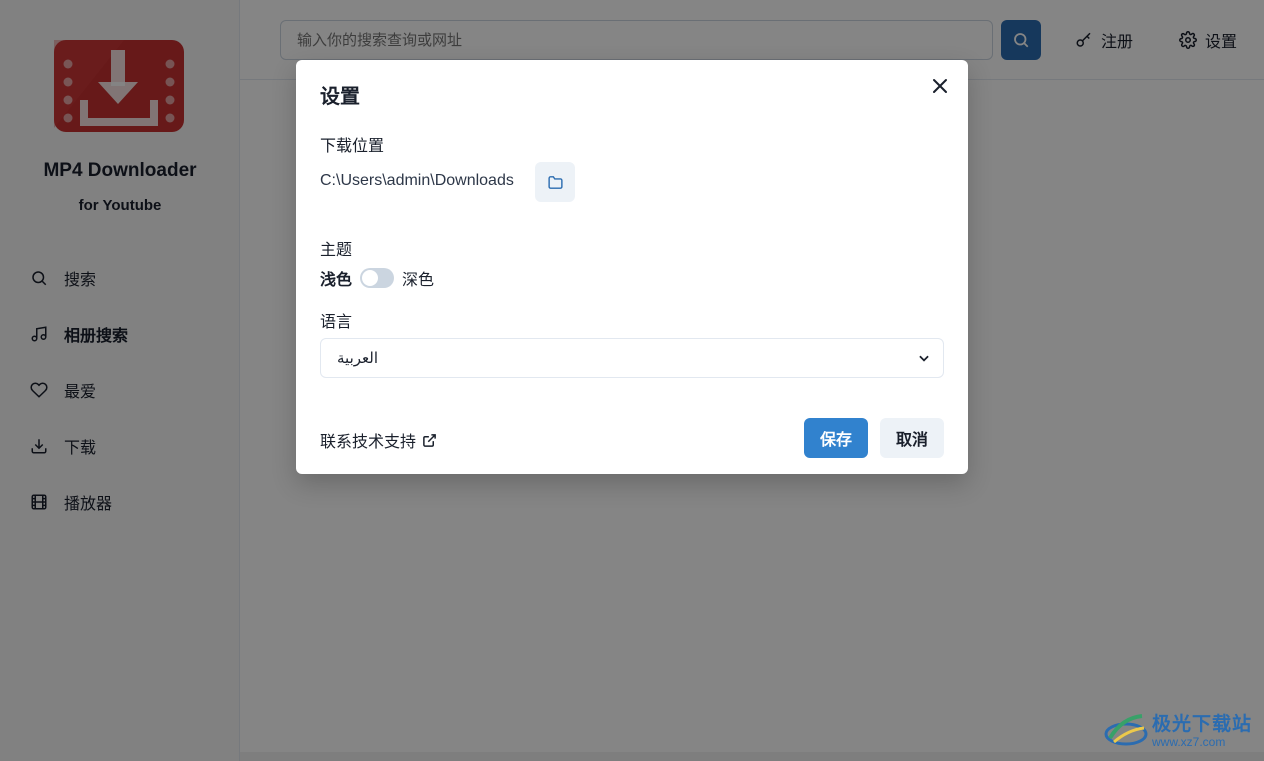  I want to click on language-label: 语言, so click(336, 322).